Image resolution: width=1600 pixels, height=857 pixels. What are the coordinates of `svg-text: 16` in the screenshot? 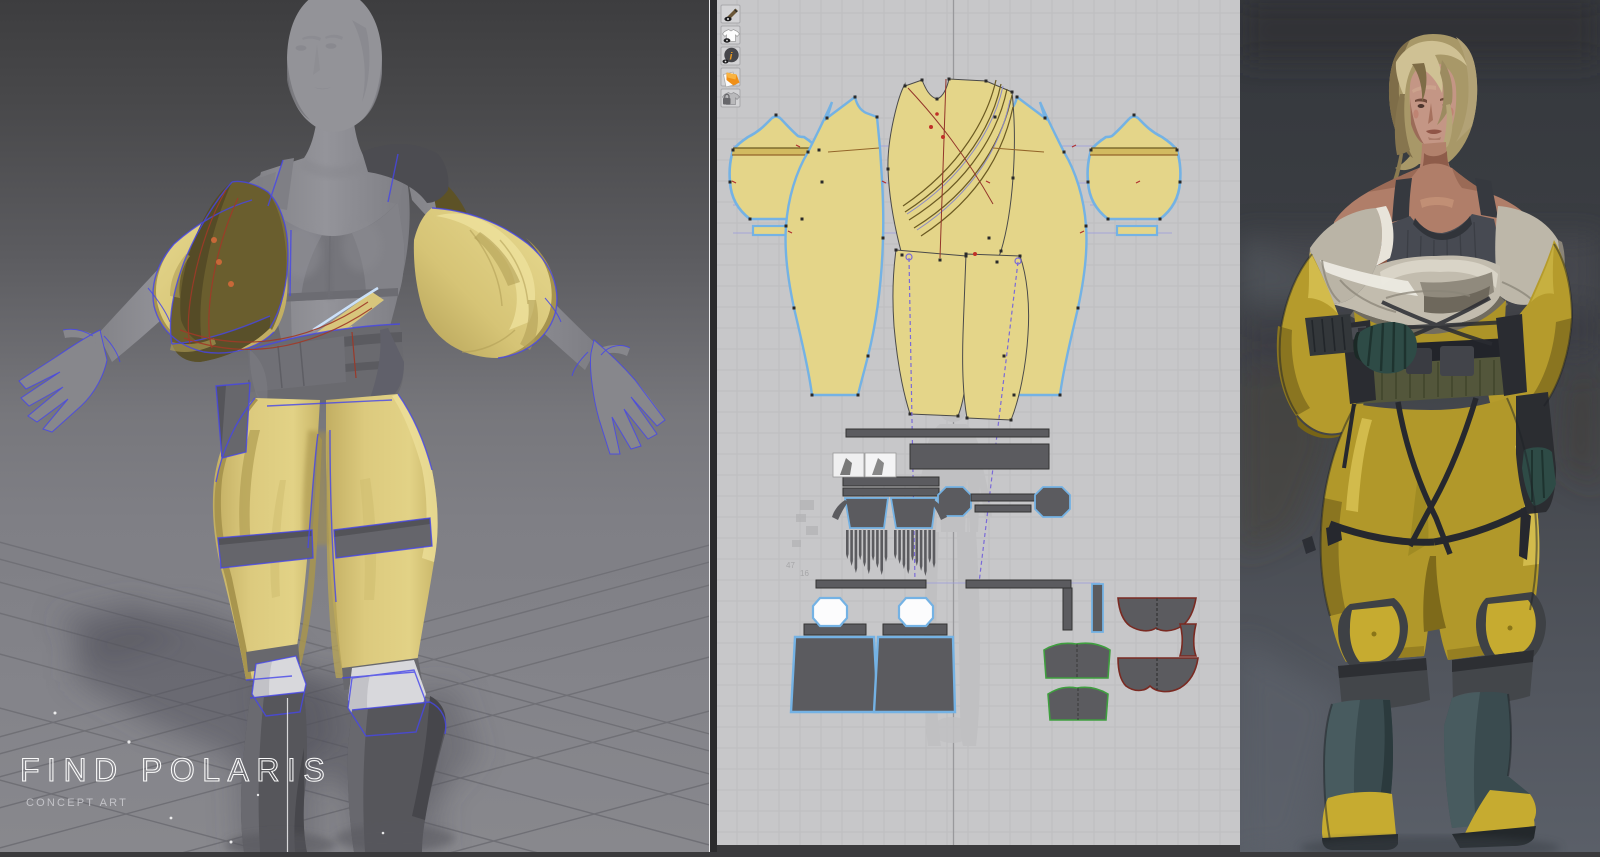 It's located at (804, 573).